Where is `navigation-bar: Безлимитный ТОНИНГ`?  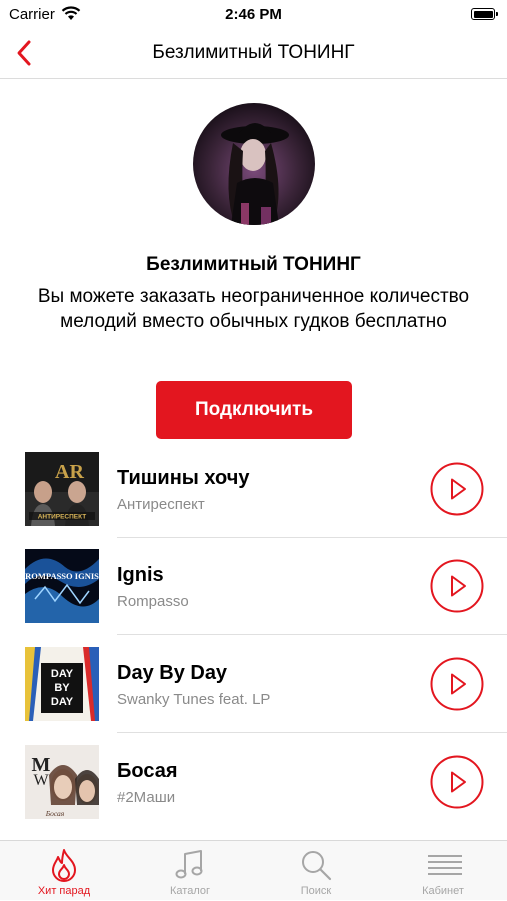
navigation-bar: Безлимитный ТОНИНГ is located at coordinates (253, 53).